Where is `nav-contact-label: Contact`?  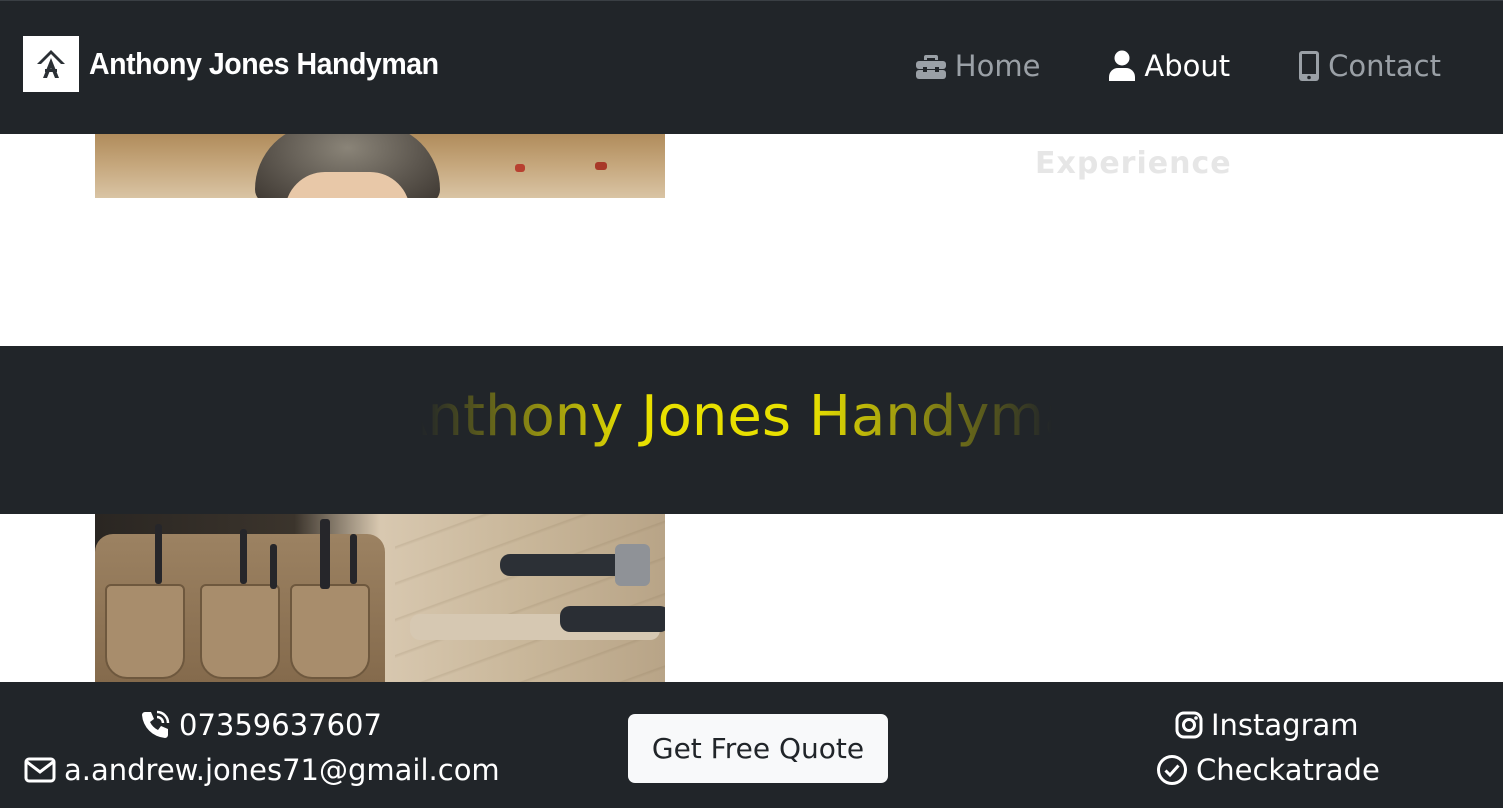
nav-contact-label: Contact is located at coordinates (1384, 66).